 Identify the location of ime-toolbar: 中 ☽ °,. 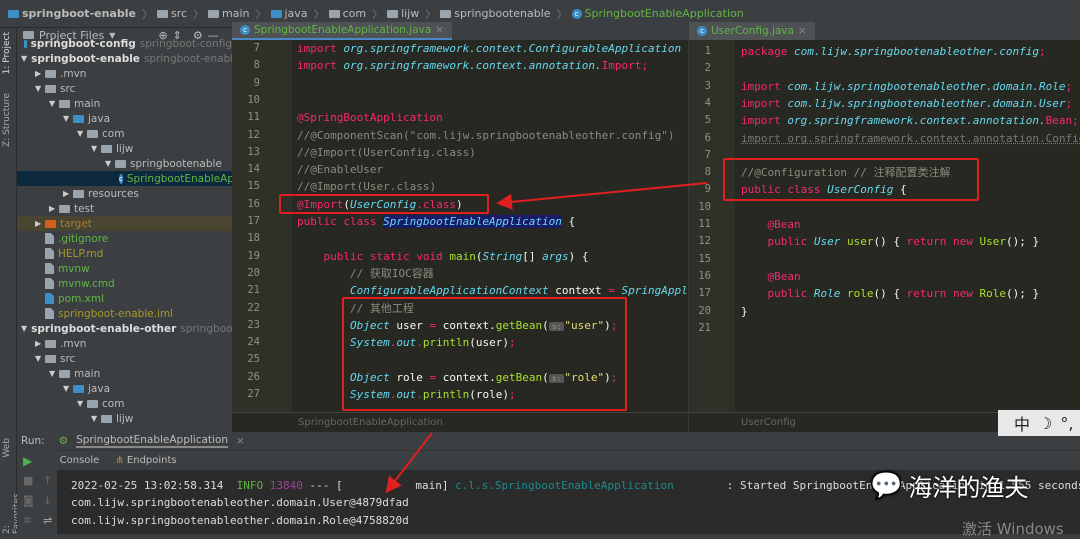
(1039, 423).